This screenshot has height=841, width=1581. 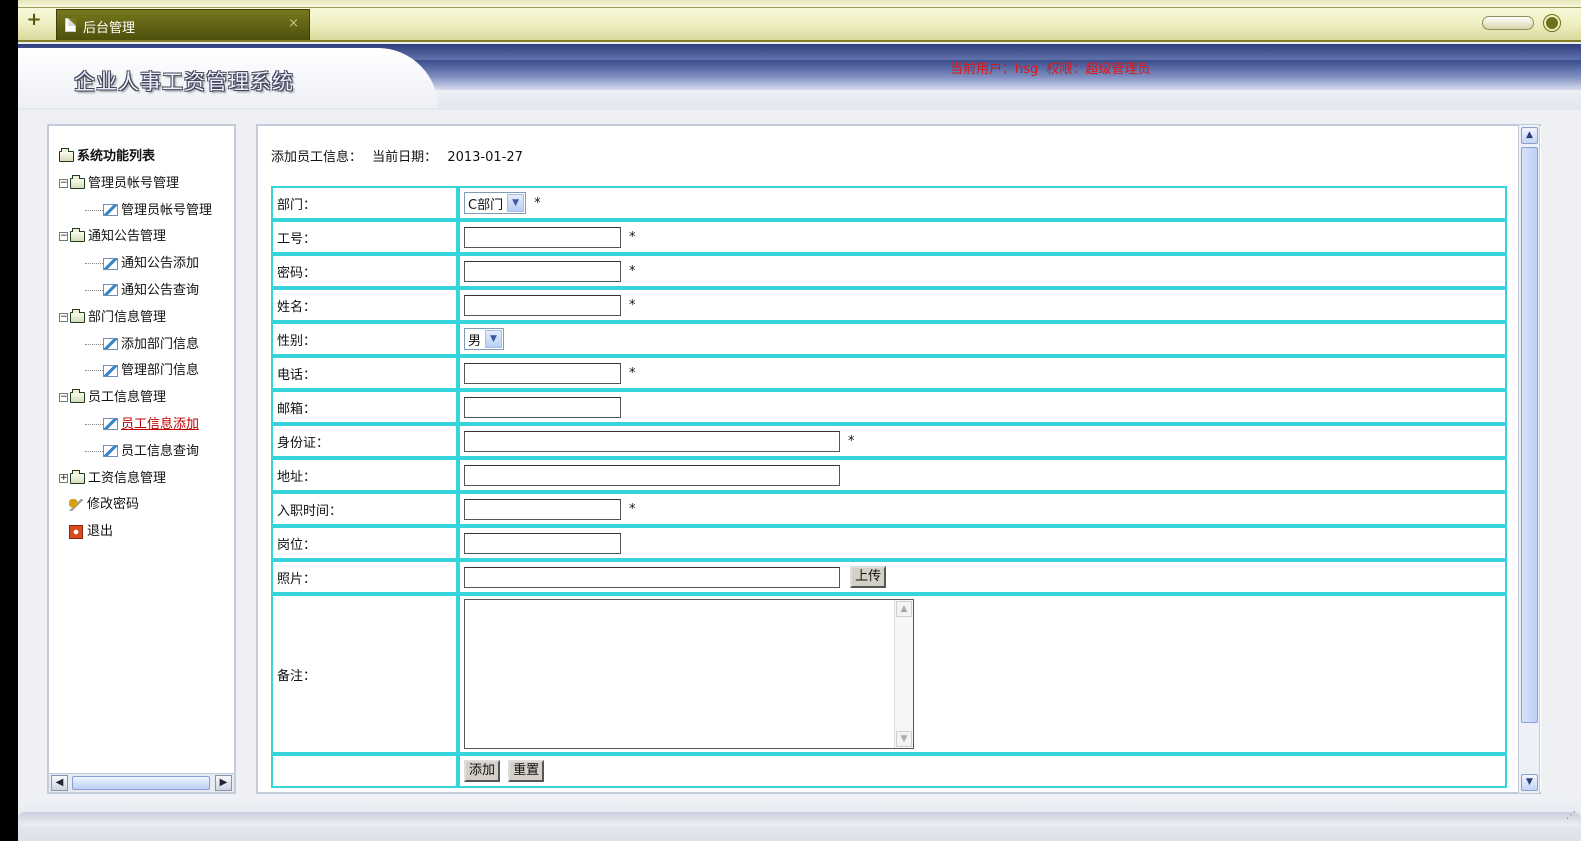 What do you see at coordinates (135, 264) in the screenshot?
I see `tree-item-add-notice: 通知公告添加` at bounding box center [135, 264].